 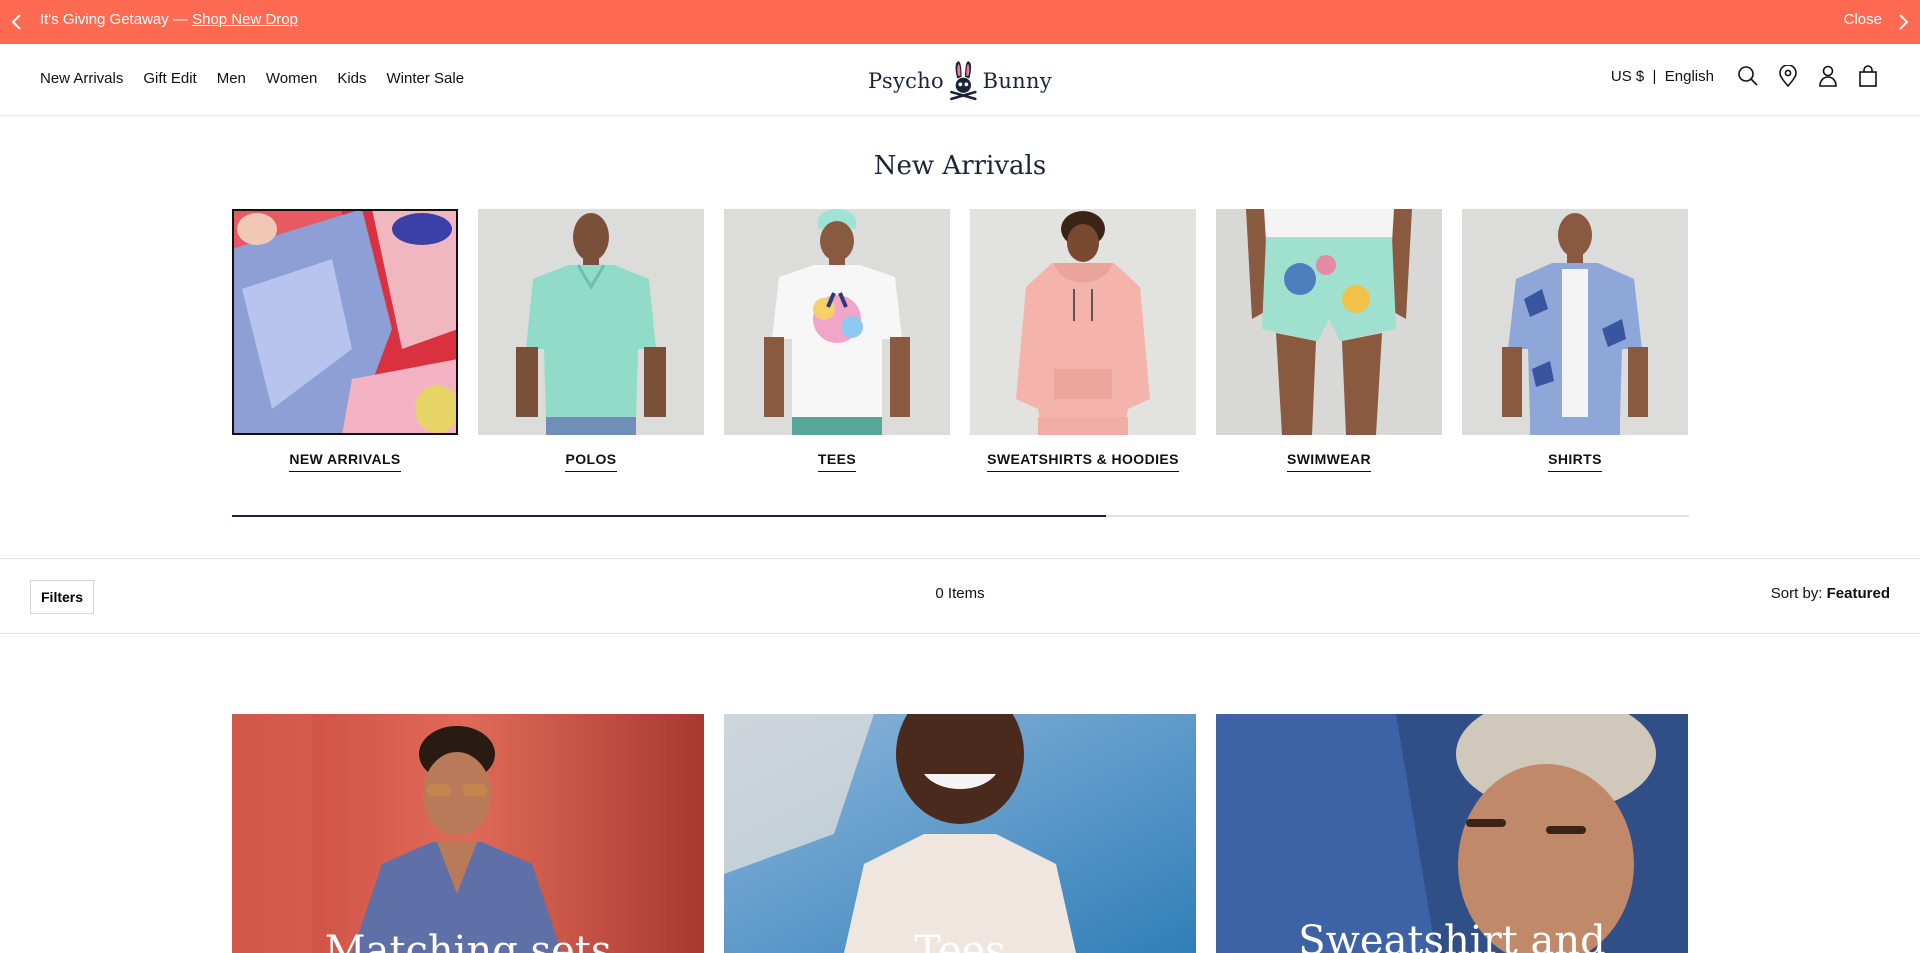 What do you see at coordinates (426, 78) in the screenshot?
I see `nav-winter-sale: Winter Sale` at bounding box center [426, 78].